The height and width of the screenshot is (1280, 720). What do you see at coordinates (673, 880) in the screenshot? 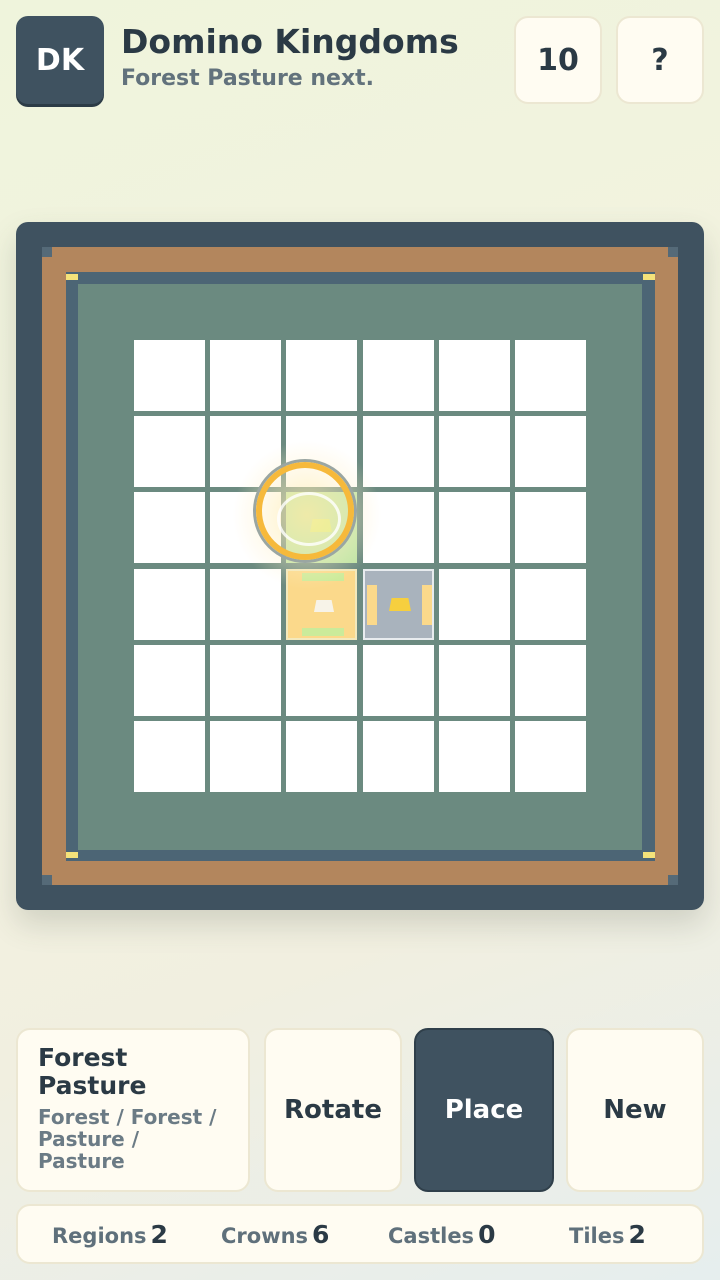
I see `wall-corner-br` at bounding box center [673, 880].